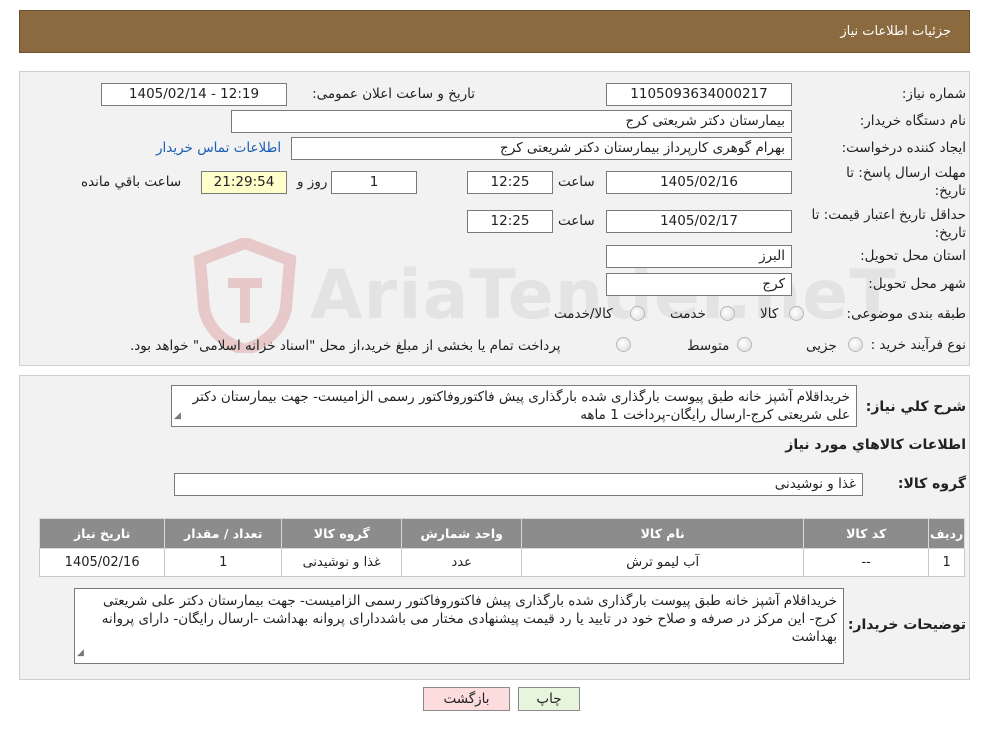 The width and height of the screenshot is (985, 733). What do you see at coordinates (708, 346) in the screenshot?
I see `process-medium-label: متوسط` at bounding box center [708, 346].